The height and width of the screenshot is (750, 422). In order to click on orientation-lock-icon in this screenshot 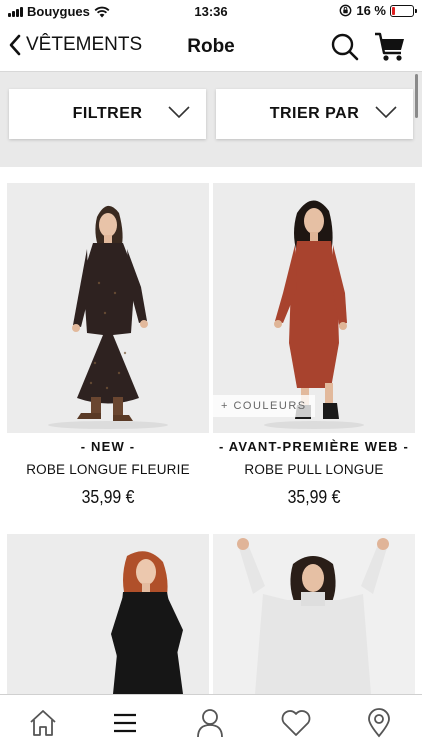, I will do `click(345, 10)`.